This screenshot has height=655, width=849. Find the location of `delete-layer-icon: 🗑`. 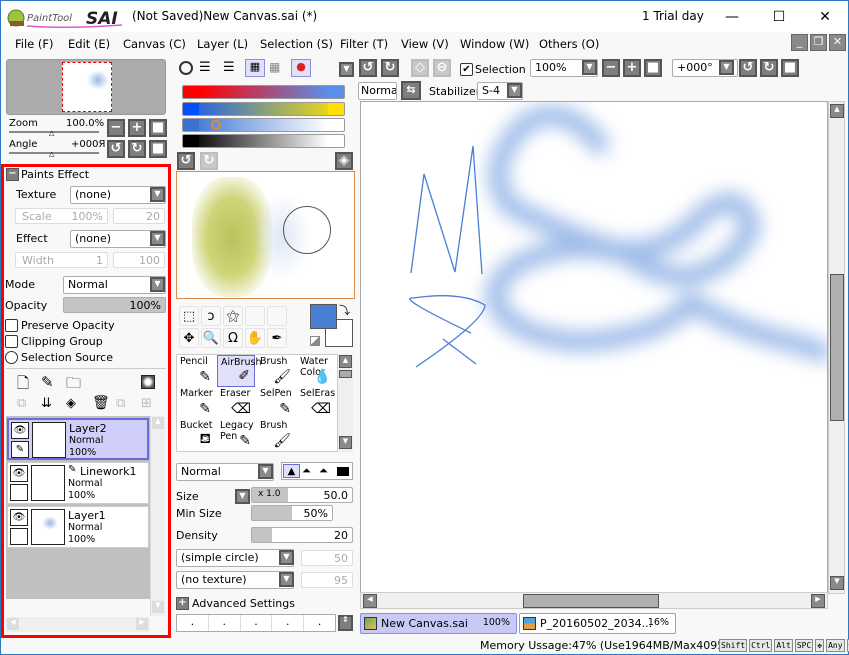

delete-layer-icon: 🗑 is located at coordinates (101, 403).